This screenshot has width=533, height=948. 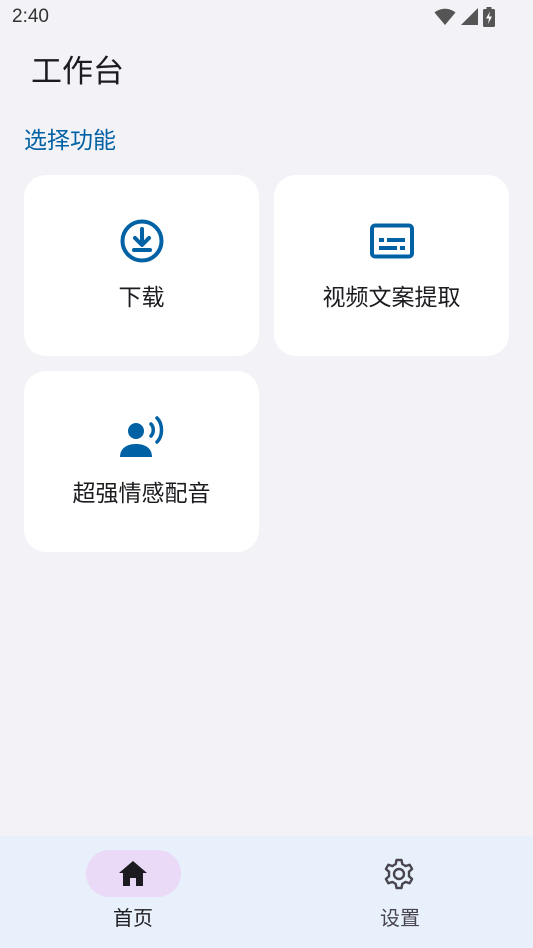 I want to click on nav-item-settings-label: 设置, so click(x=400, y=918).